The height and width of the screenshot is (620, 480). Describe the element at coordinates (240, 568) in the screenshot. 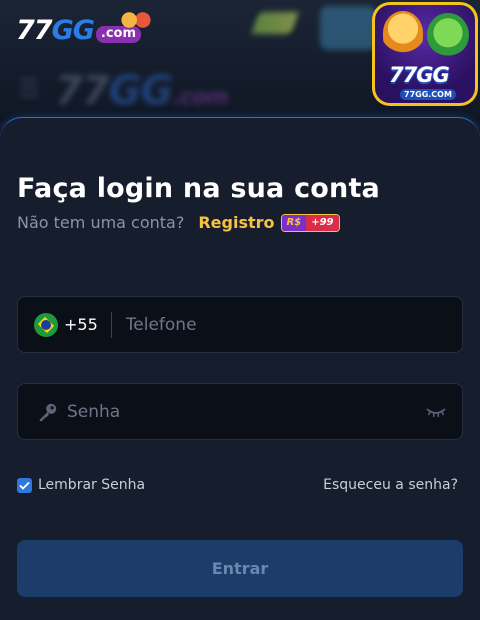

I see `login-submit-button: Entrar` at that location.